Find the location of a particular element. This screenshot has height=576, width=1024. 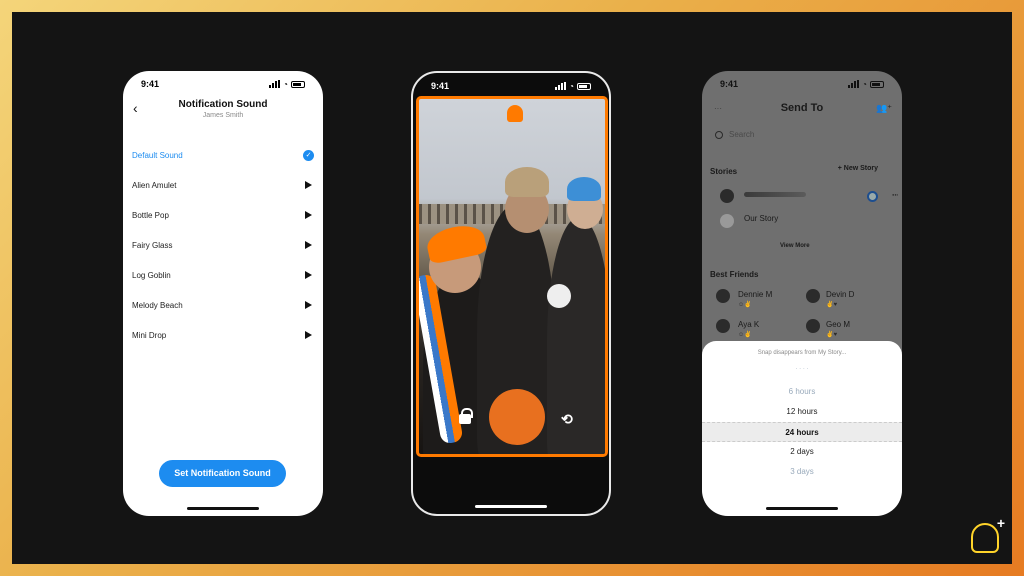

our-story-avatar is located at coordinates (727, 221).